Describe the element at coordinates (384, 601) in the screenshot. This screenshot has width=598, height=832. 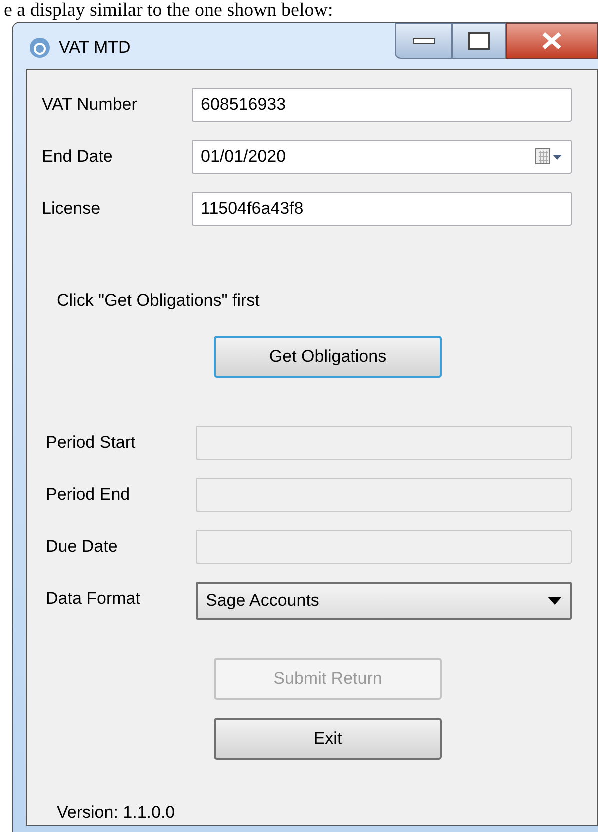
I see `dropdown: Sage Accounts` at that location.